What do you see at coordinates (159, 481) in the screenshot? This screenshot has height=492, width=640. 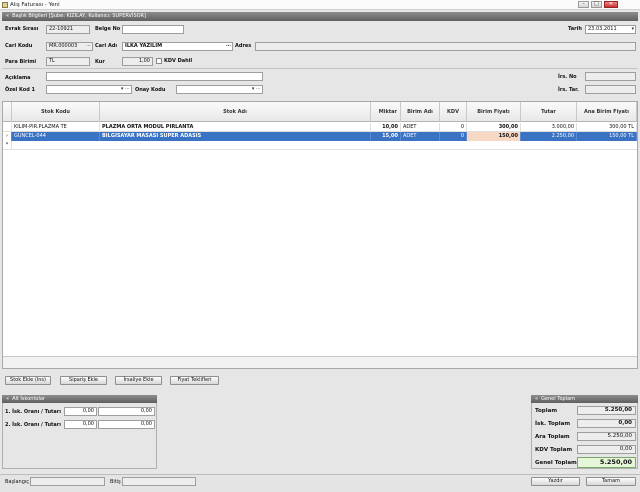 I see `bitis-field` at bounding box center [159, 481].